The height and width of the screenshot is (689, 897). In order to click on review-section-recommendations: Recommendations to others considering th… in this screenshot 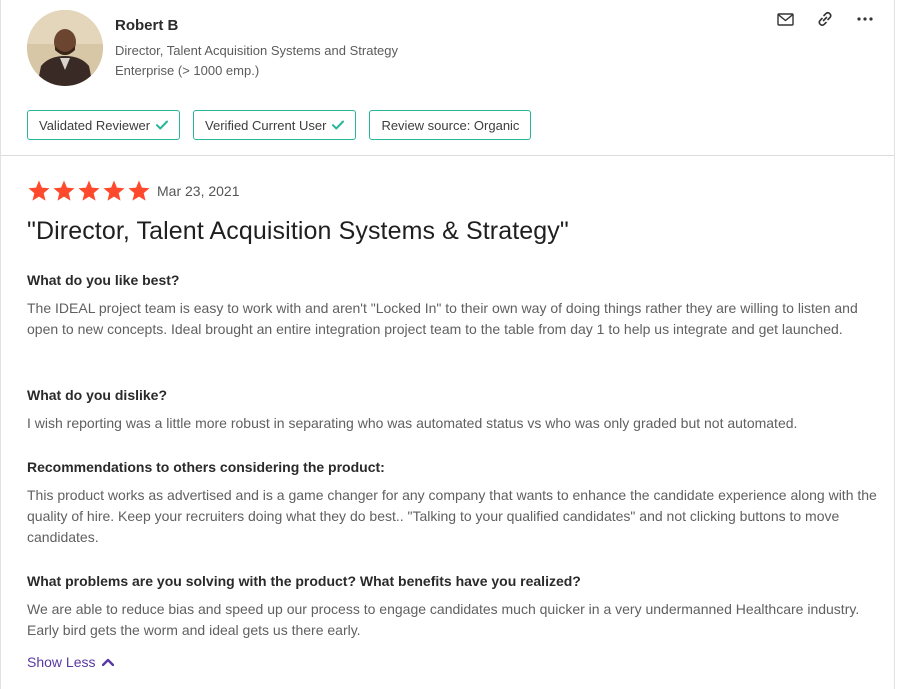, I will do `click(452, 503)`.